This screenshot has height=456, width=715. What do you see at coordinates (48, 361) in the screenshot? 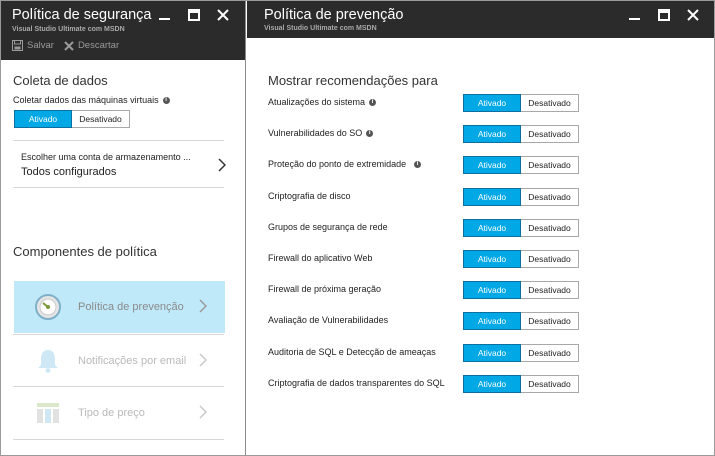
I see `bell-icon` at bounding box center [48, 361].